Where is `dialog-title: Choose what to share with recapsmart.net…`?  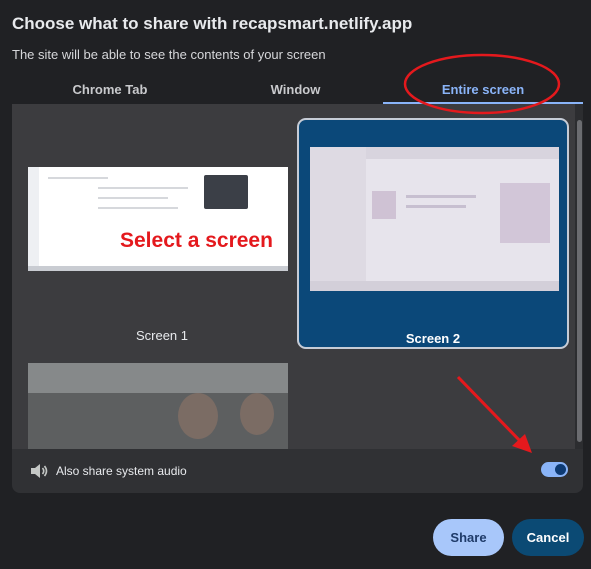 dialog-title: Choose what to share with recapsmart.net… is located at coordinates (212, 23).